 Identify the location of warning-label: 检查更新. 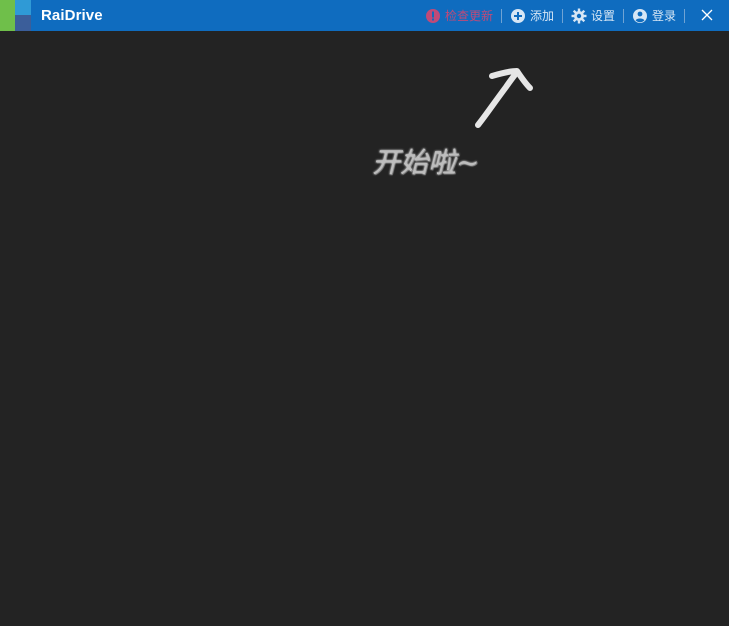
(468, 16).